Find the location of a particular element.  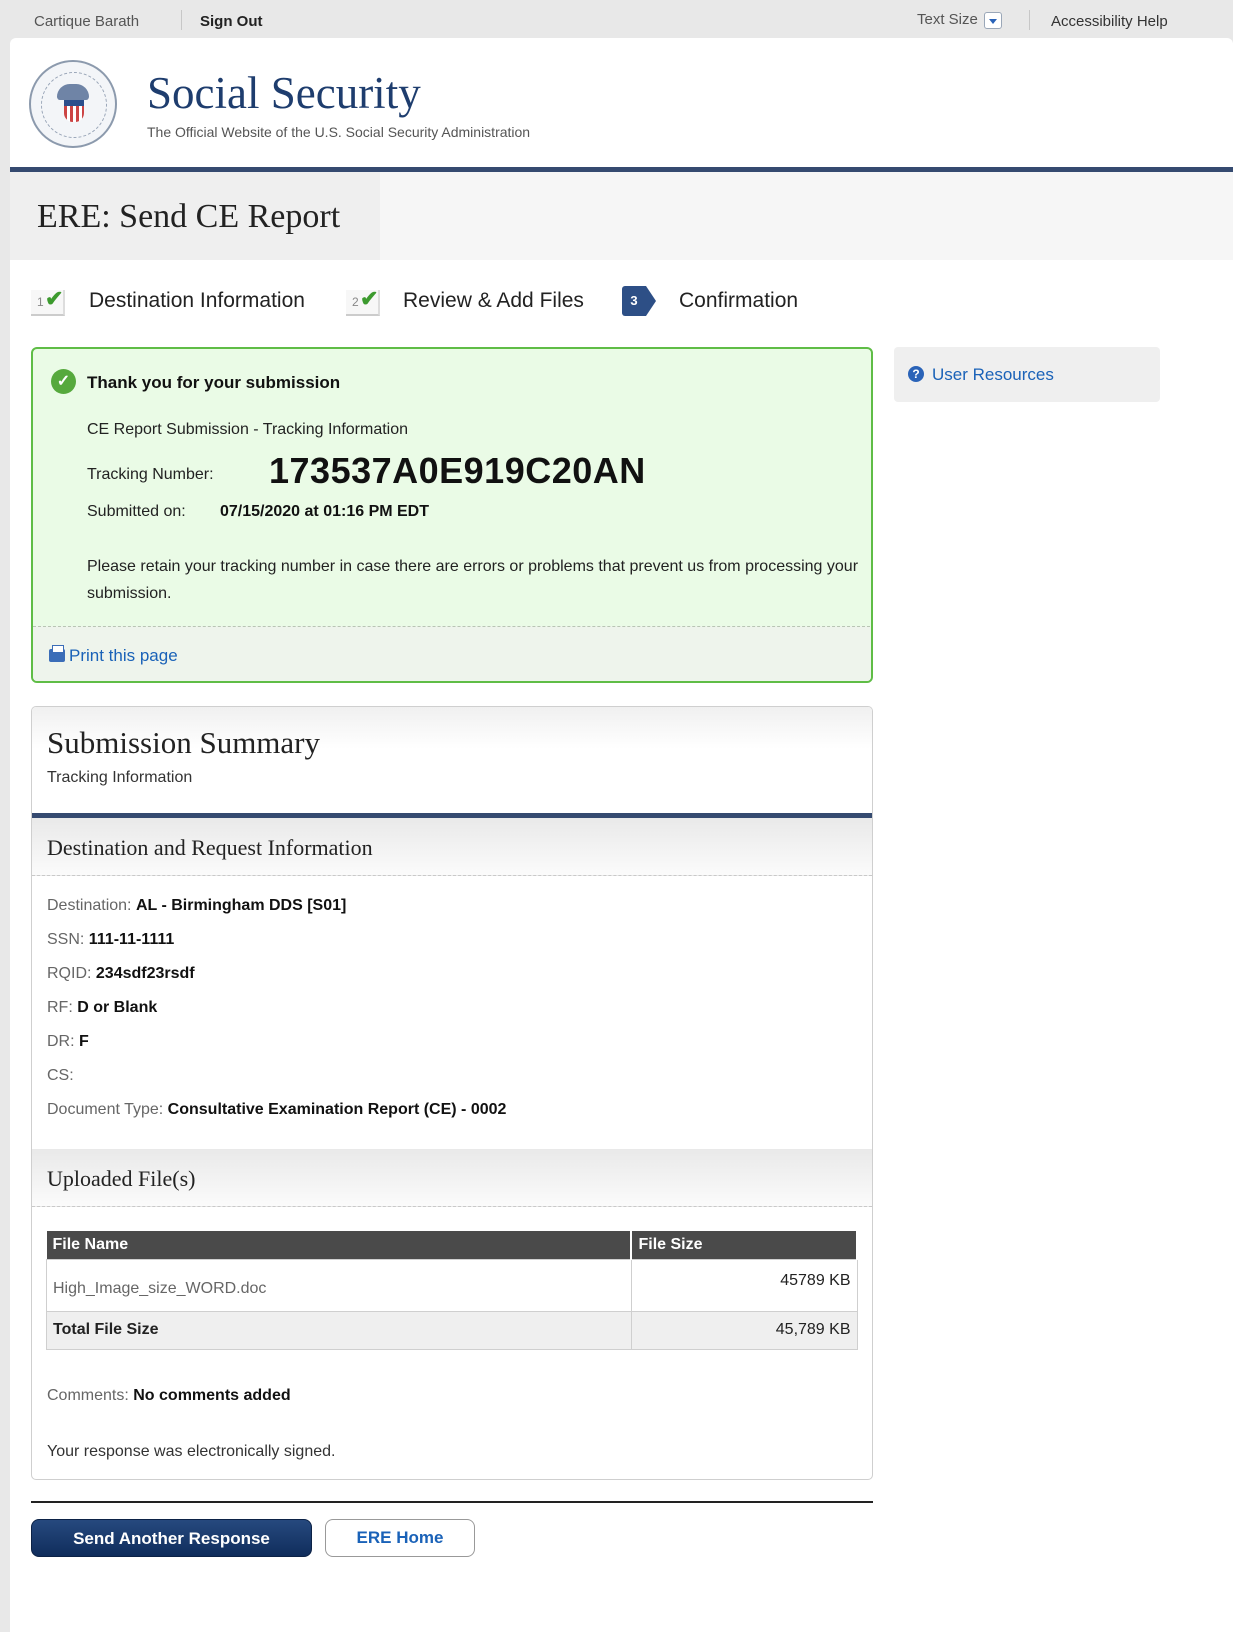

total-size-cell: 45,789 KB is located at coordinates (744, 1330).